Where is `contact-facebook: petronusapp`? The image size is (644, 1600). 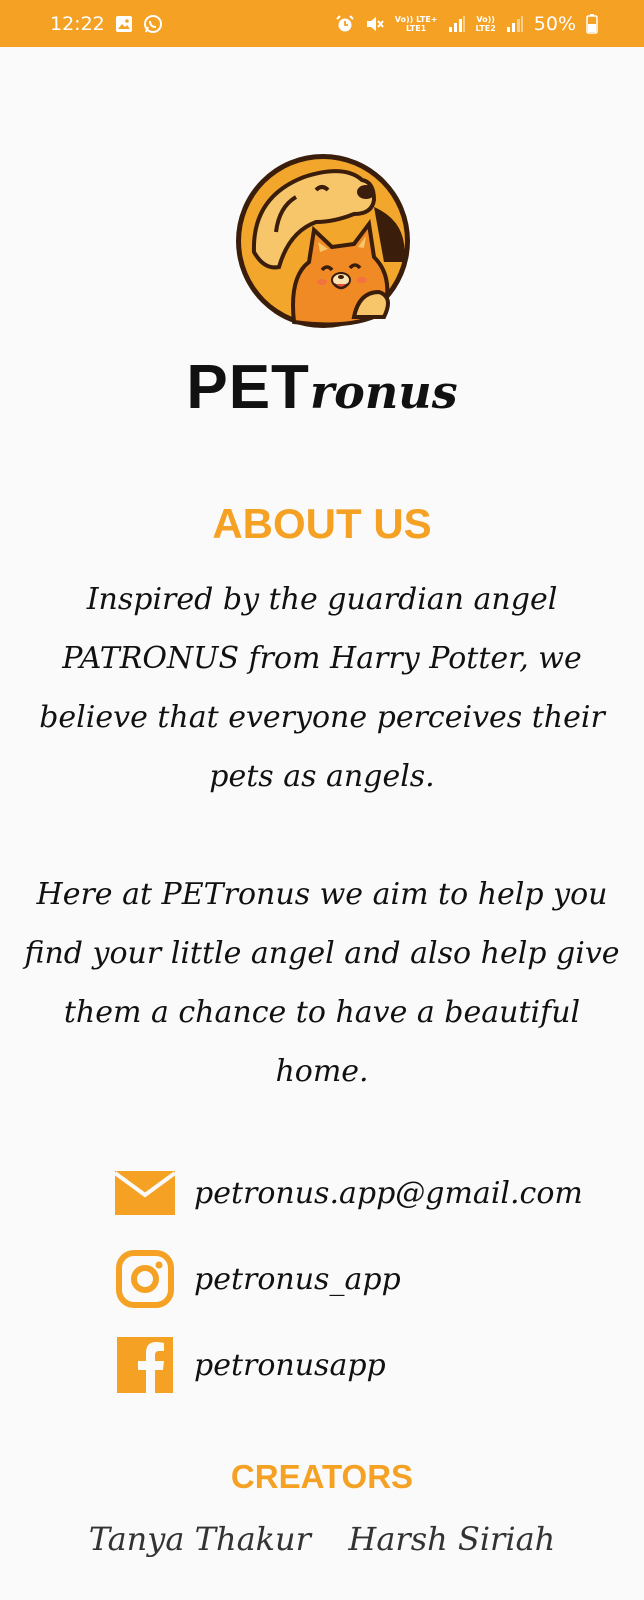 contact-facebook: petronusapp is located at coordinates (354, 1365).